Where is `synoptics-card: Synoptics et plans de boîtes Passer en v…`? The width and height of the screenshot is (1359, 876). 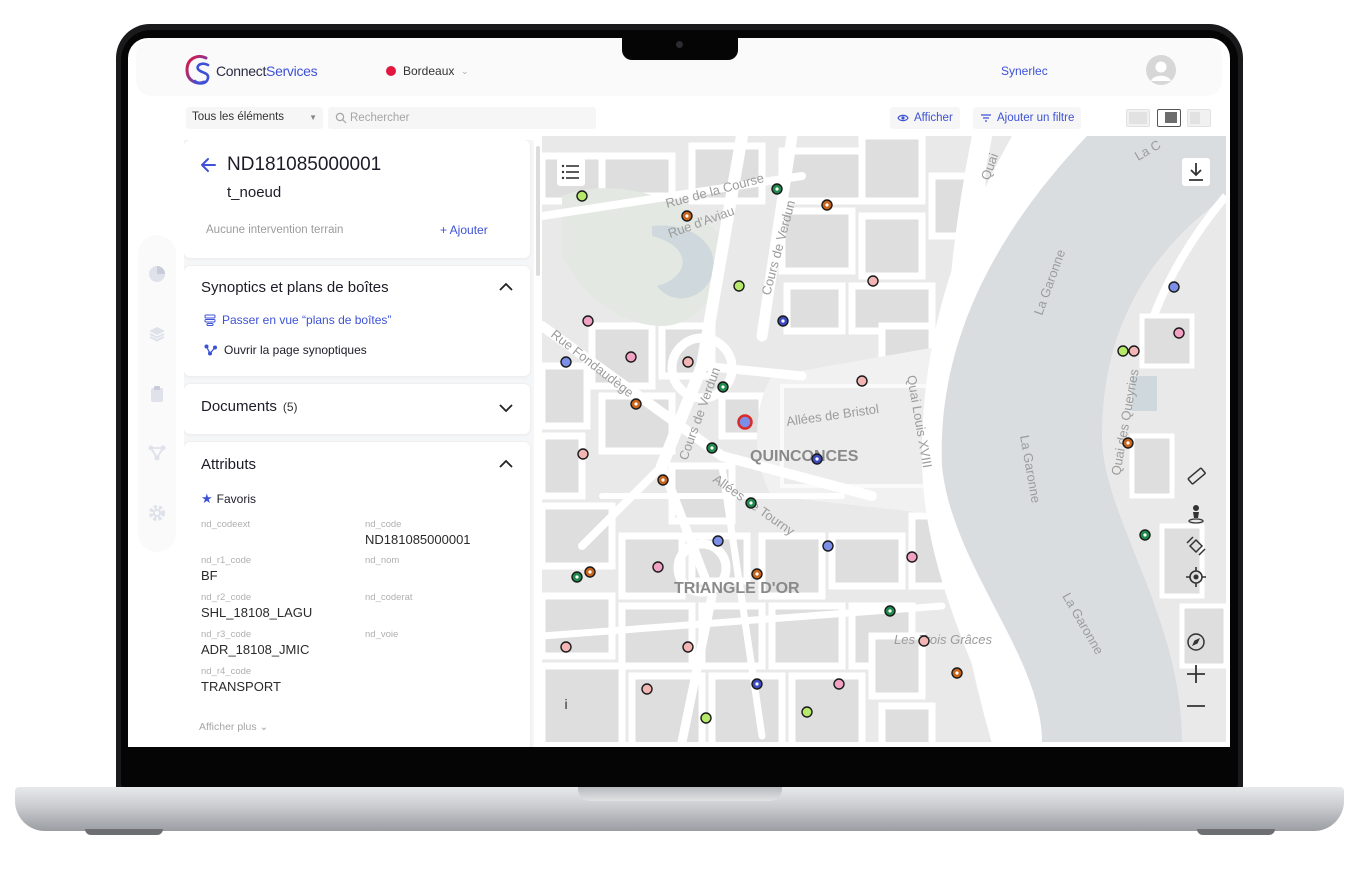
synoptics-card: Synoptics et plans de boîtes Passer en v… is located at coordinates (357, 321).